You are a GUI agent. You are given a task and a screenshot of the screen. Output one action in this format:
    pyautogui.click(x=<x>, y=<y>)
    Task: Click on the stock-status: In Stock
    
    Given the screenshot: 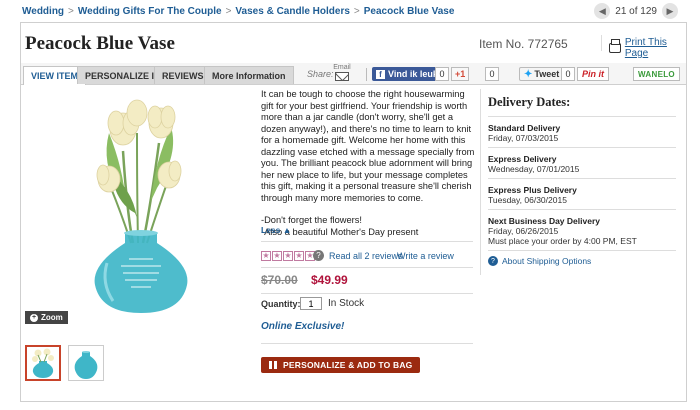 What is the action you would take?
    pyautogui.click(x=346, y=303)
    